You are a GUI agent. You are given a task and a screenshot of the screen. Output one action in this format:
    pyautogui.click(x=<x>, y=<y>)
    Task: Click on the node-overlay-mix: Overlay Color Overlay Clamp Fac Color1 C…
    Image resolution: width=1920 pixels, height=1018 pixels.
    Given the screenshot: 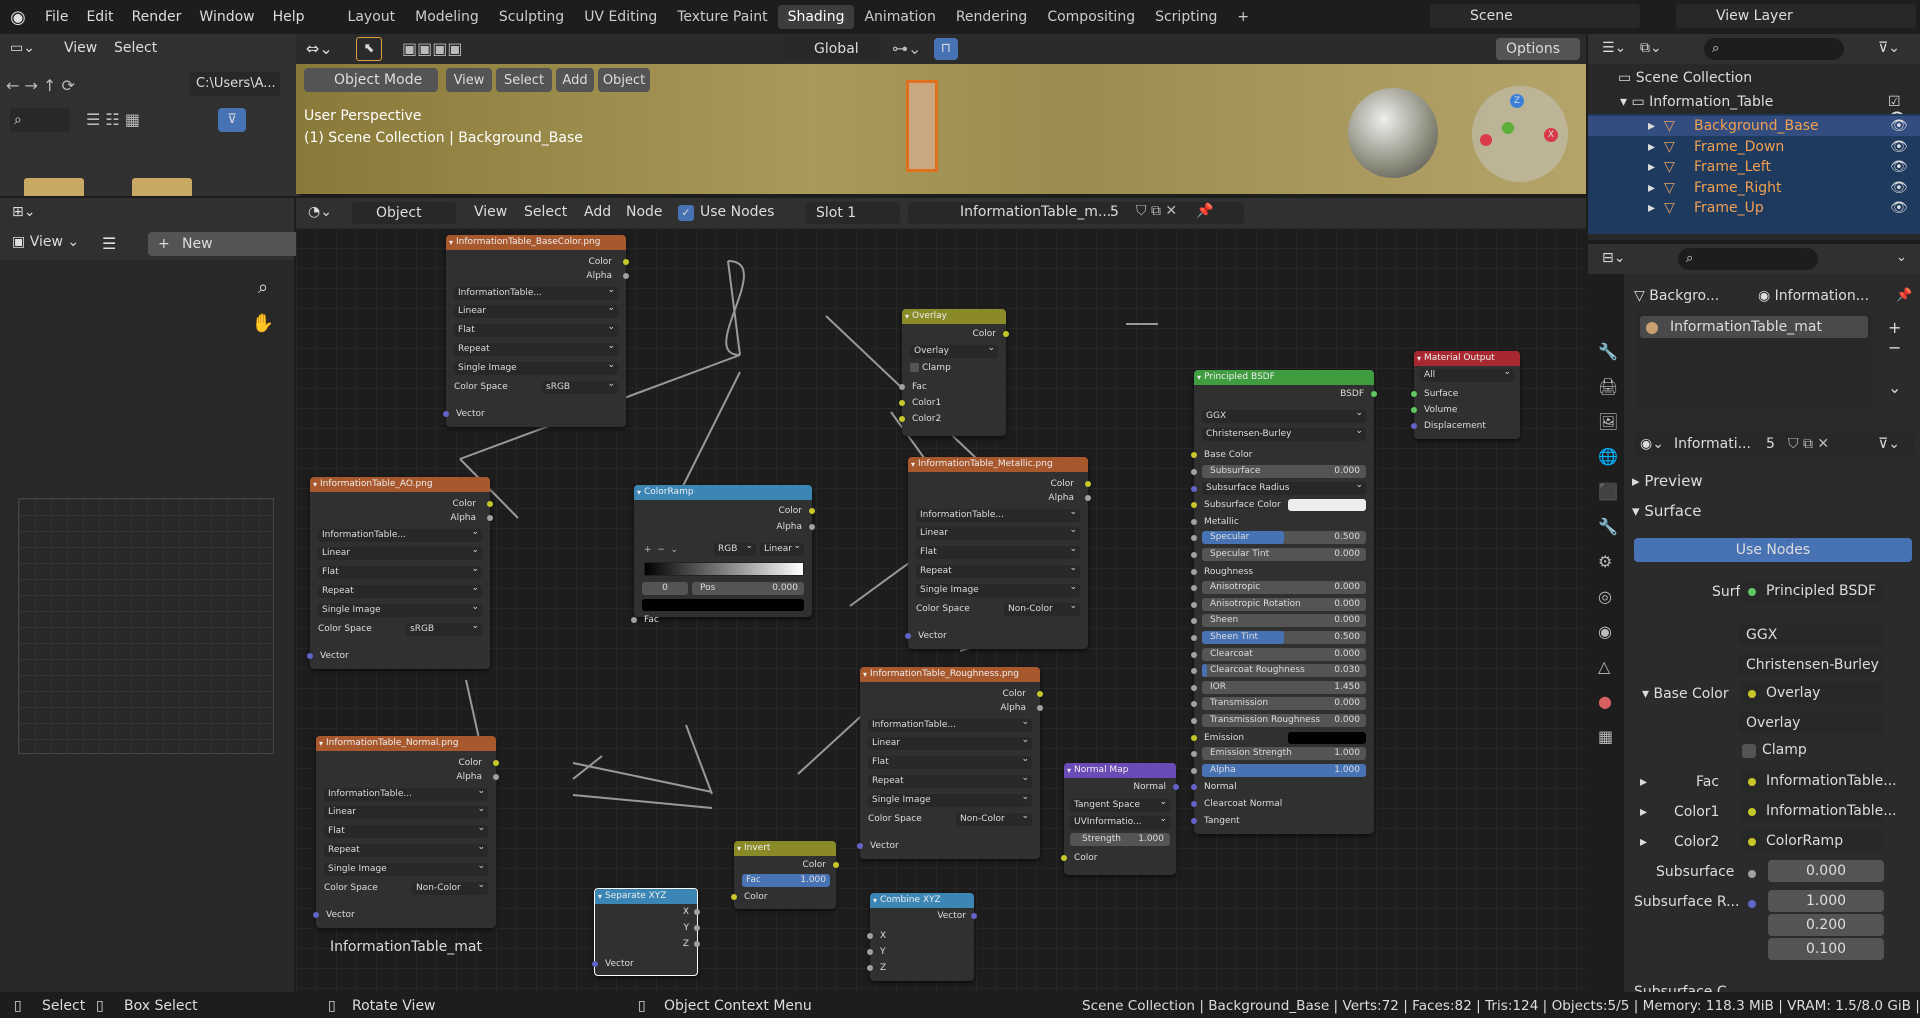 What is the action you would take?
    pyautogui.click(x=954, y=372)
    